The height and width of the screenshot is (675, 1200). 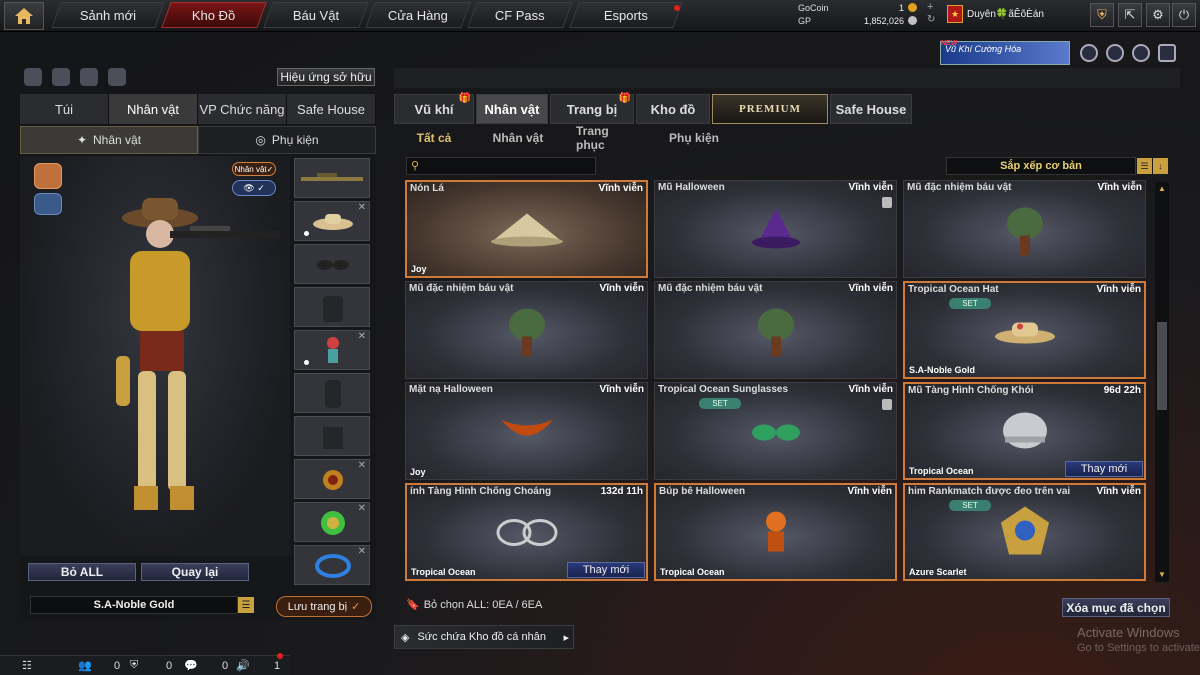 I want to click on set-name-field: S.A-Noble Gold, so click(x=134, y=605).